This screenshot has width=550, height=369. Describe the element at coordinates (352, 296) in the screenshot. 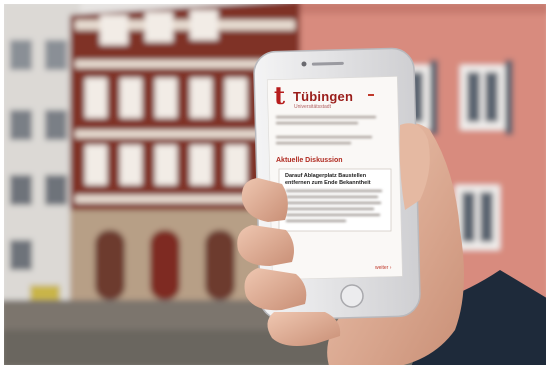

I see `home-button` at that location.